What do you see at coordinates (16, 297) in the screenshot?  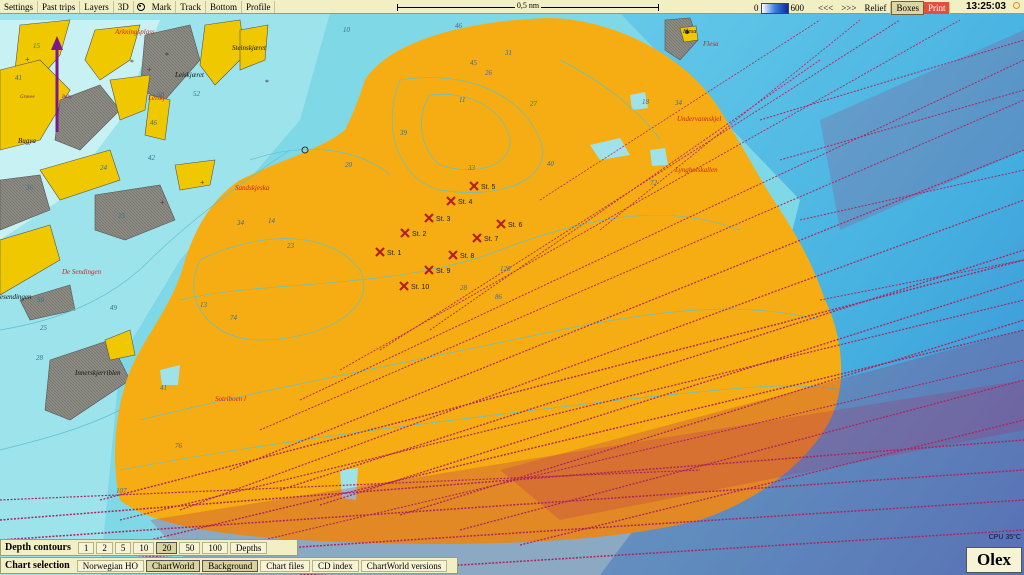 I see `svg-text: esendingen` at bounding box center [16, 297].